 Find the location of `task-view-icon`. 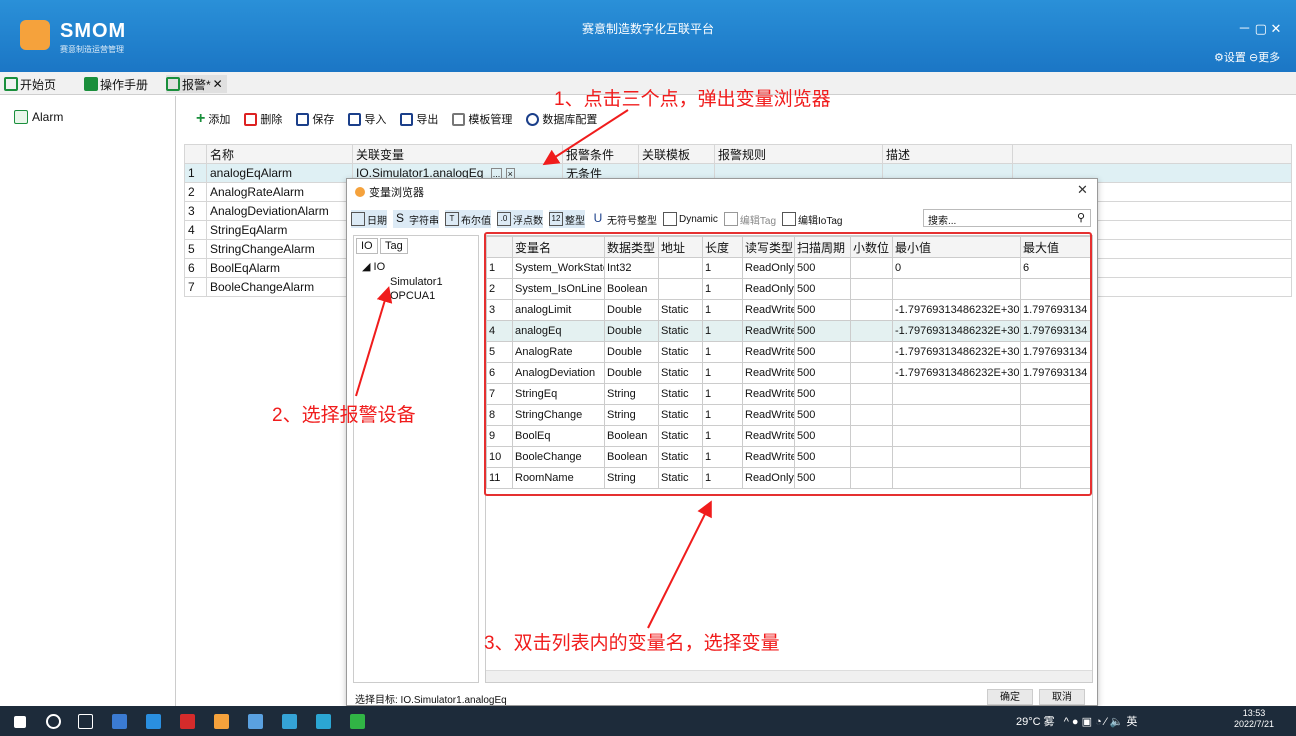

task-view-icon is located at coordinates (85, 721).